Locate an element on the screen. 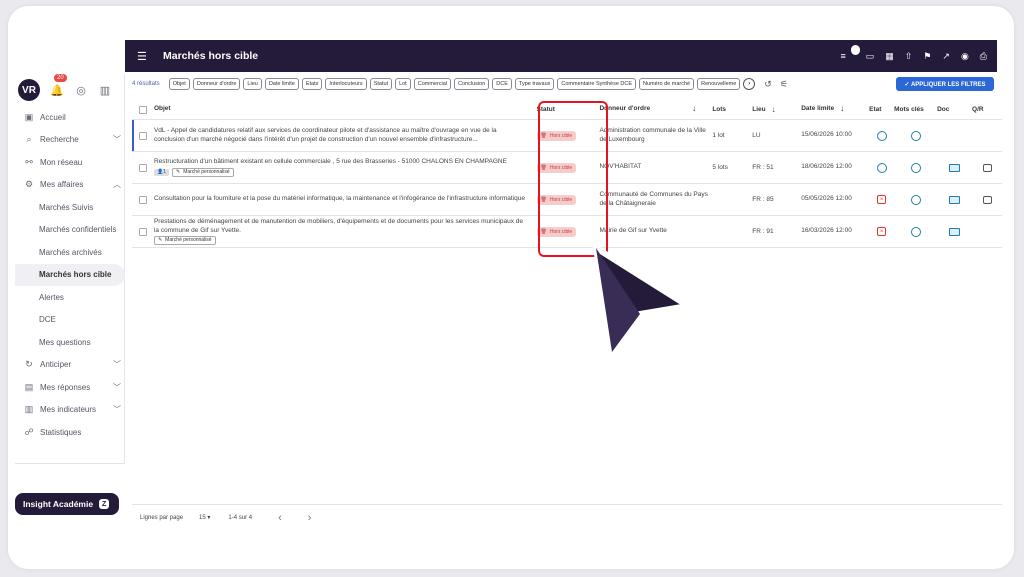 The image size is (1024, 577). sidebar-item-1: ⌕ Recherche ﹀ is located at coordinates (70, 140).